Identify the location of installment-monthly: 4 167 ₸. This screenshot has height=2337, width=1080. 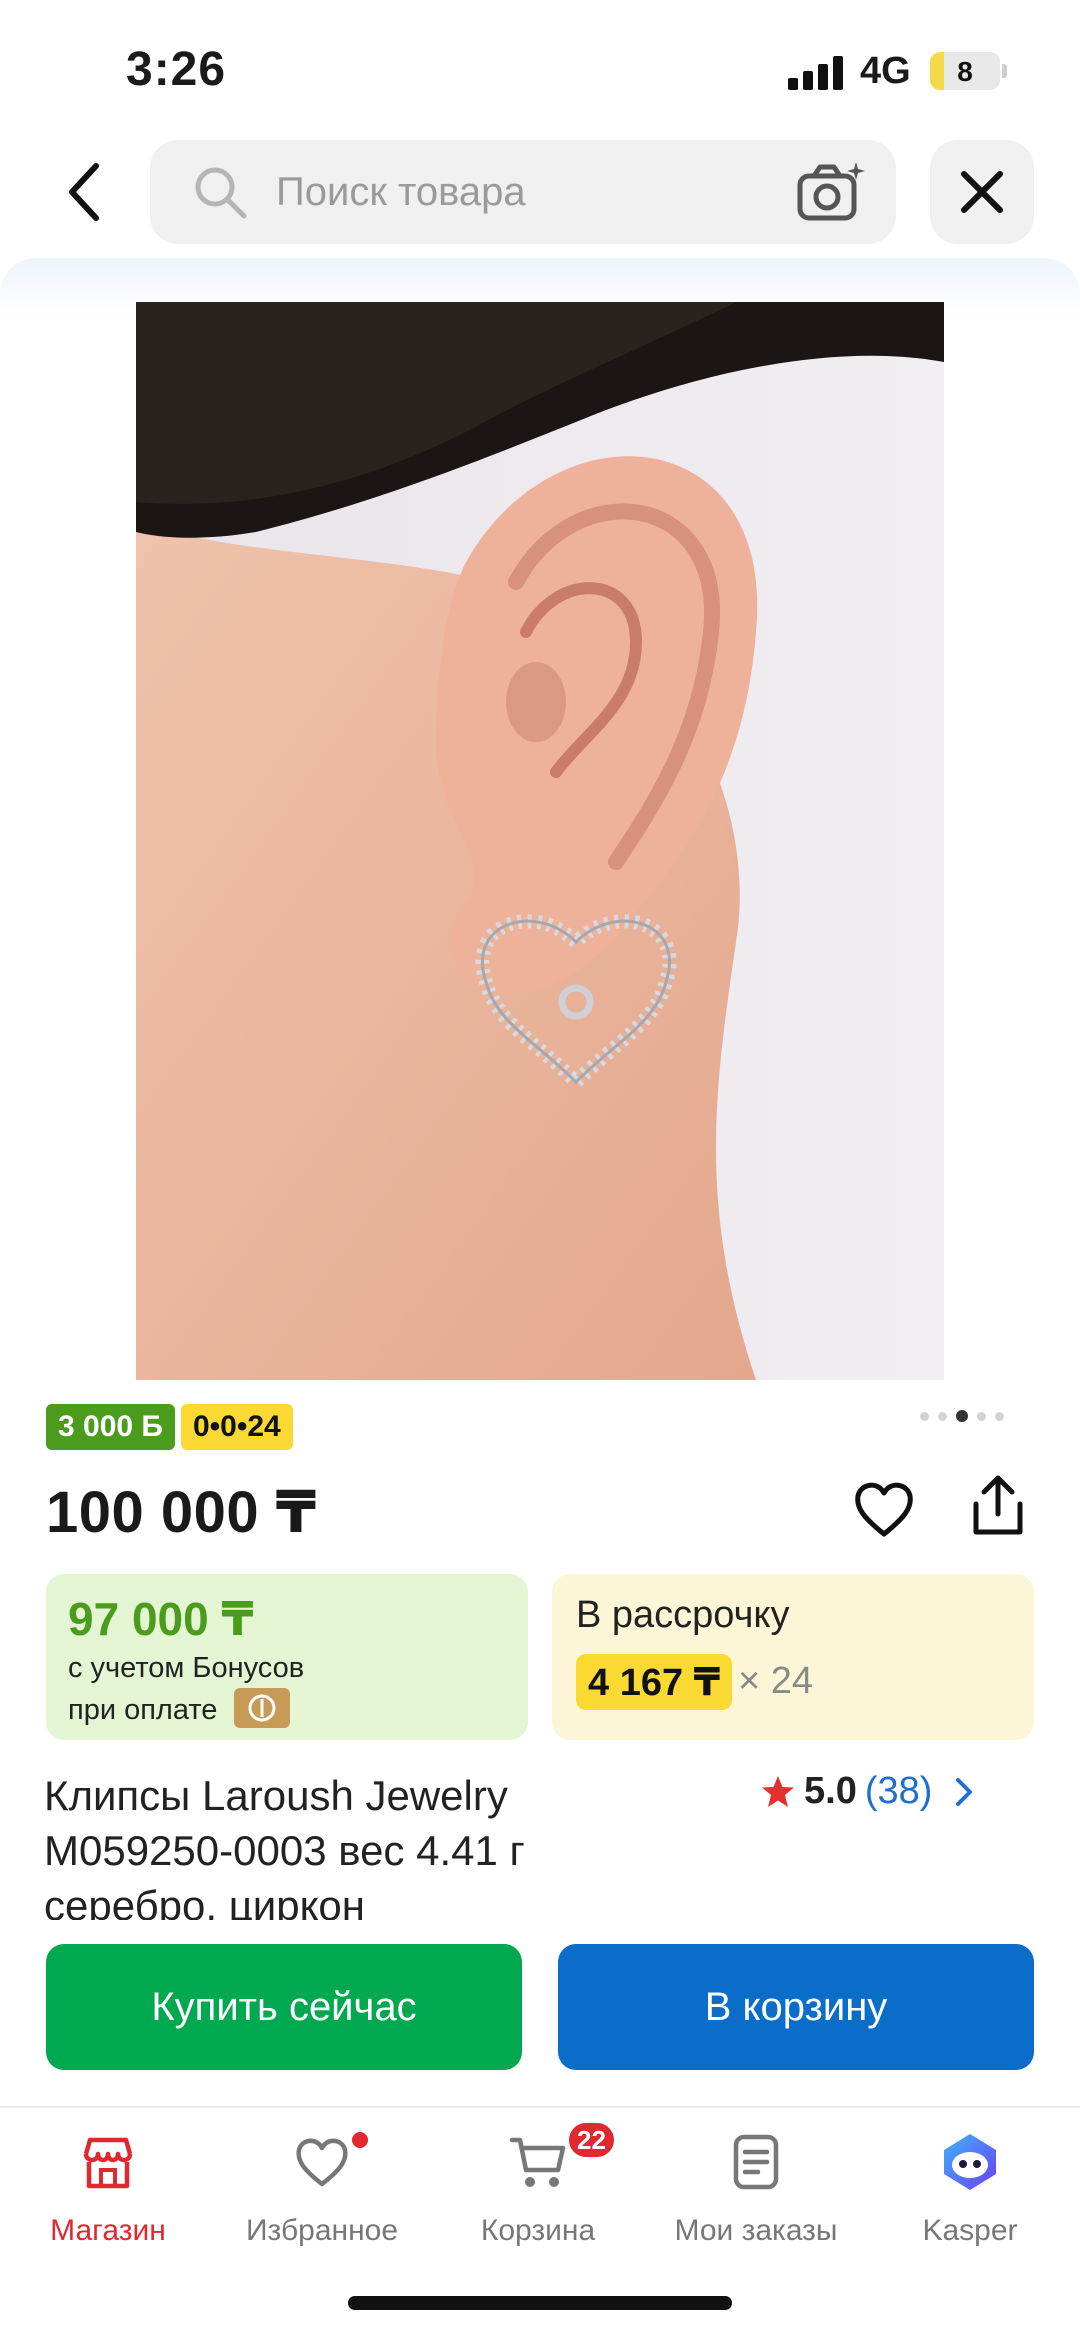
(654, 1682).